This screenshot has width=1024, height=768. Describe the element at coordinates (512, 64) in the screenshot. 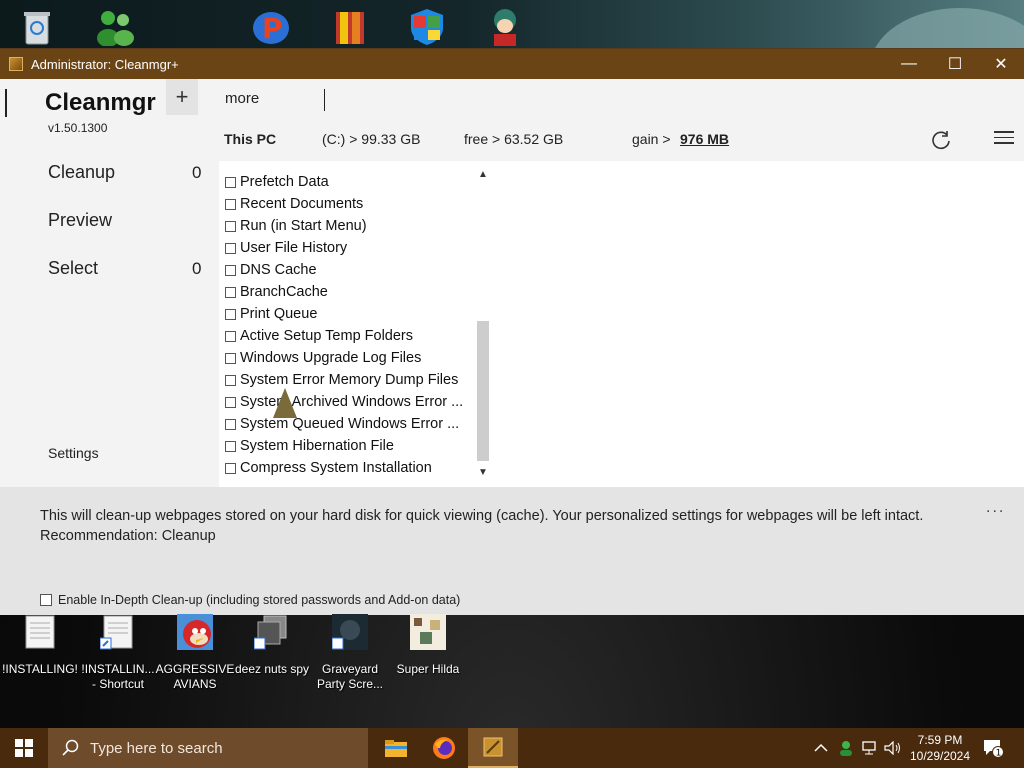

I see `title-bar: Administrator: Cleanmgr+ — ☐ ✕` at that location.